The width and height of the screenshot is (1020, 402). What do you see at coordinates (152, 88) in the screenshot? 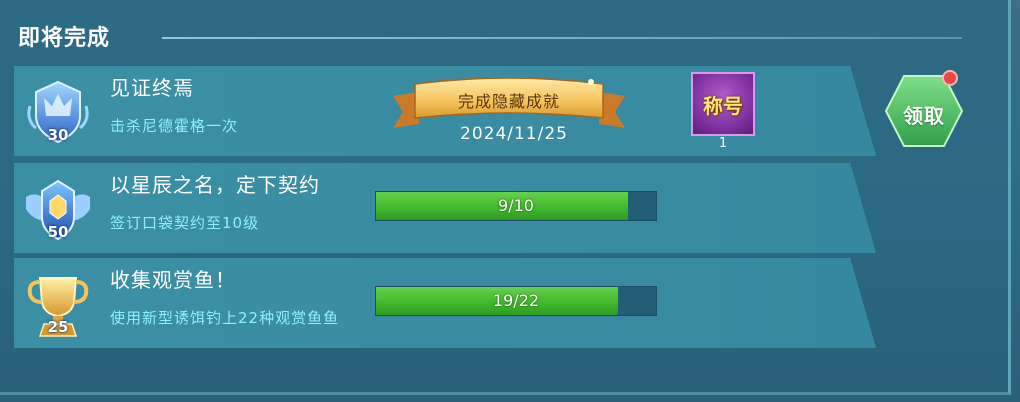
I see `achievement-title: 见证终焉` at bounding box center [152, 88].